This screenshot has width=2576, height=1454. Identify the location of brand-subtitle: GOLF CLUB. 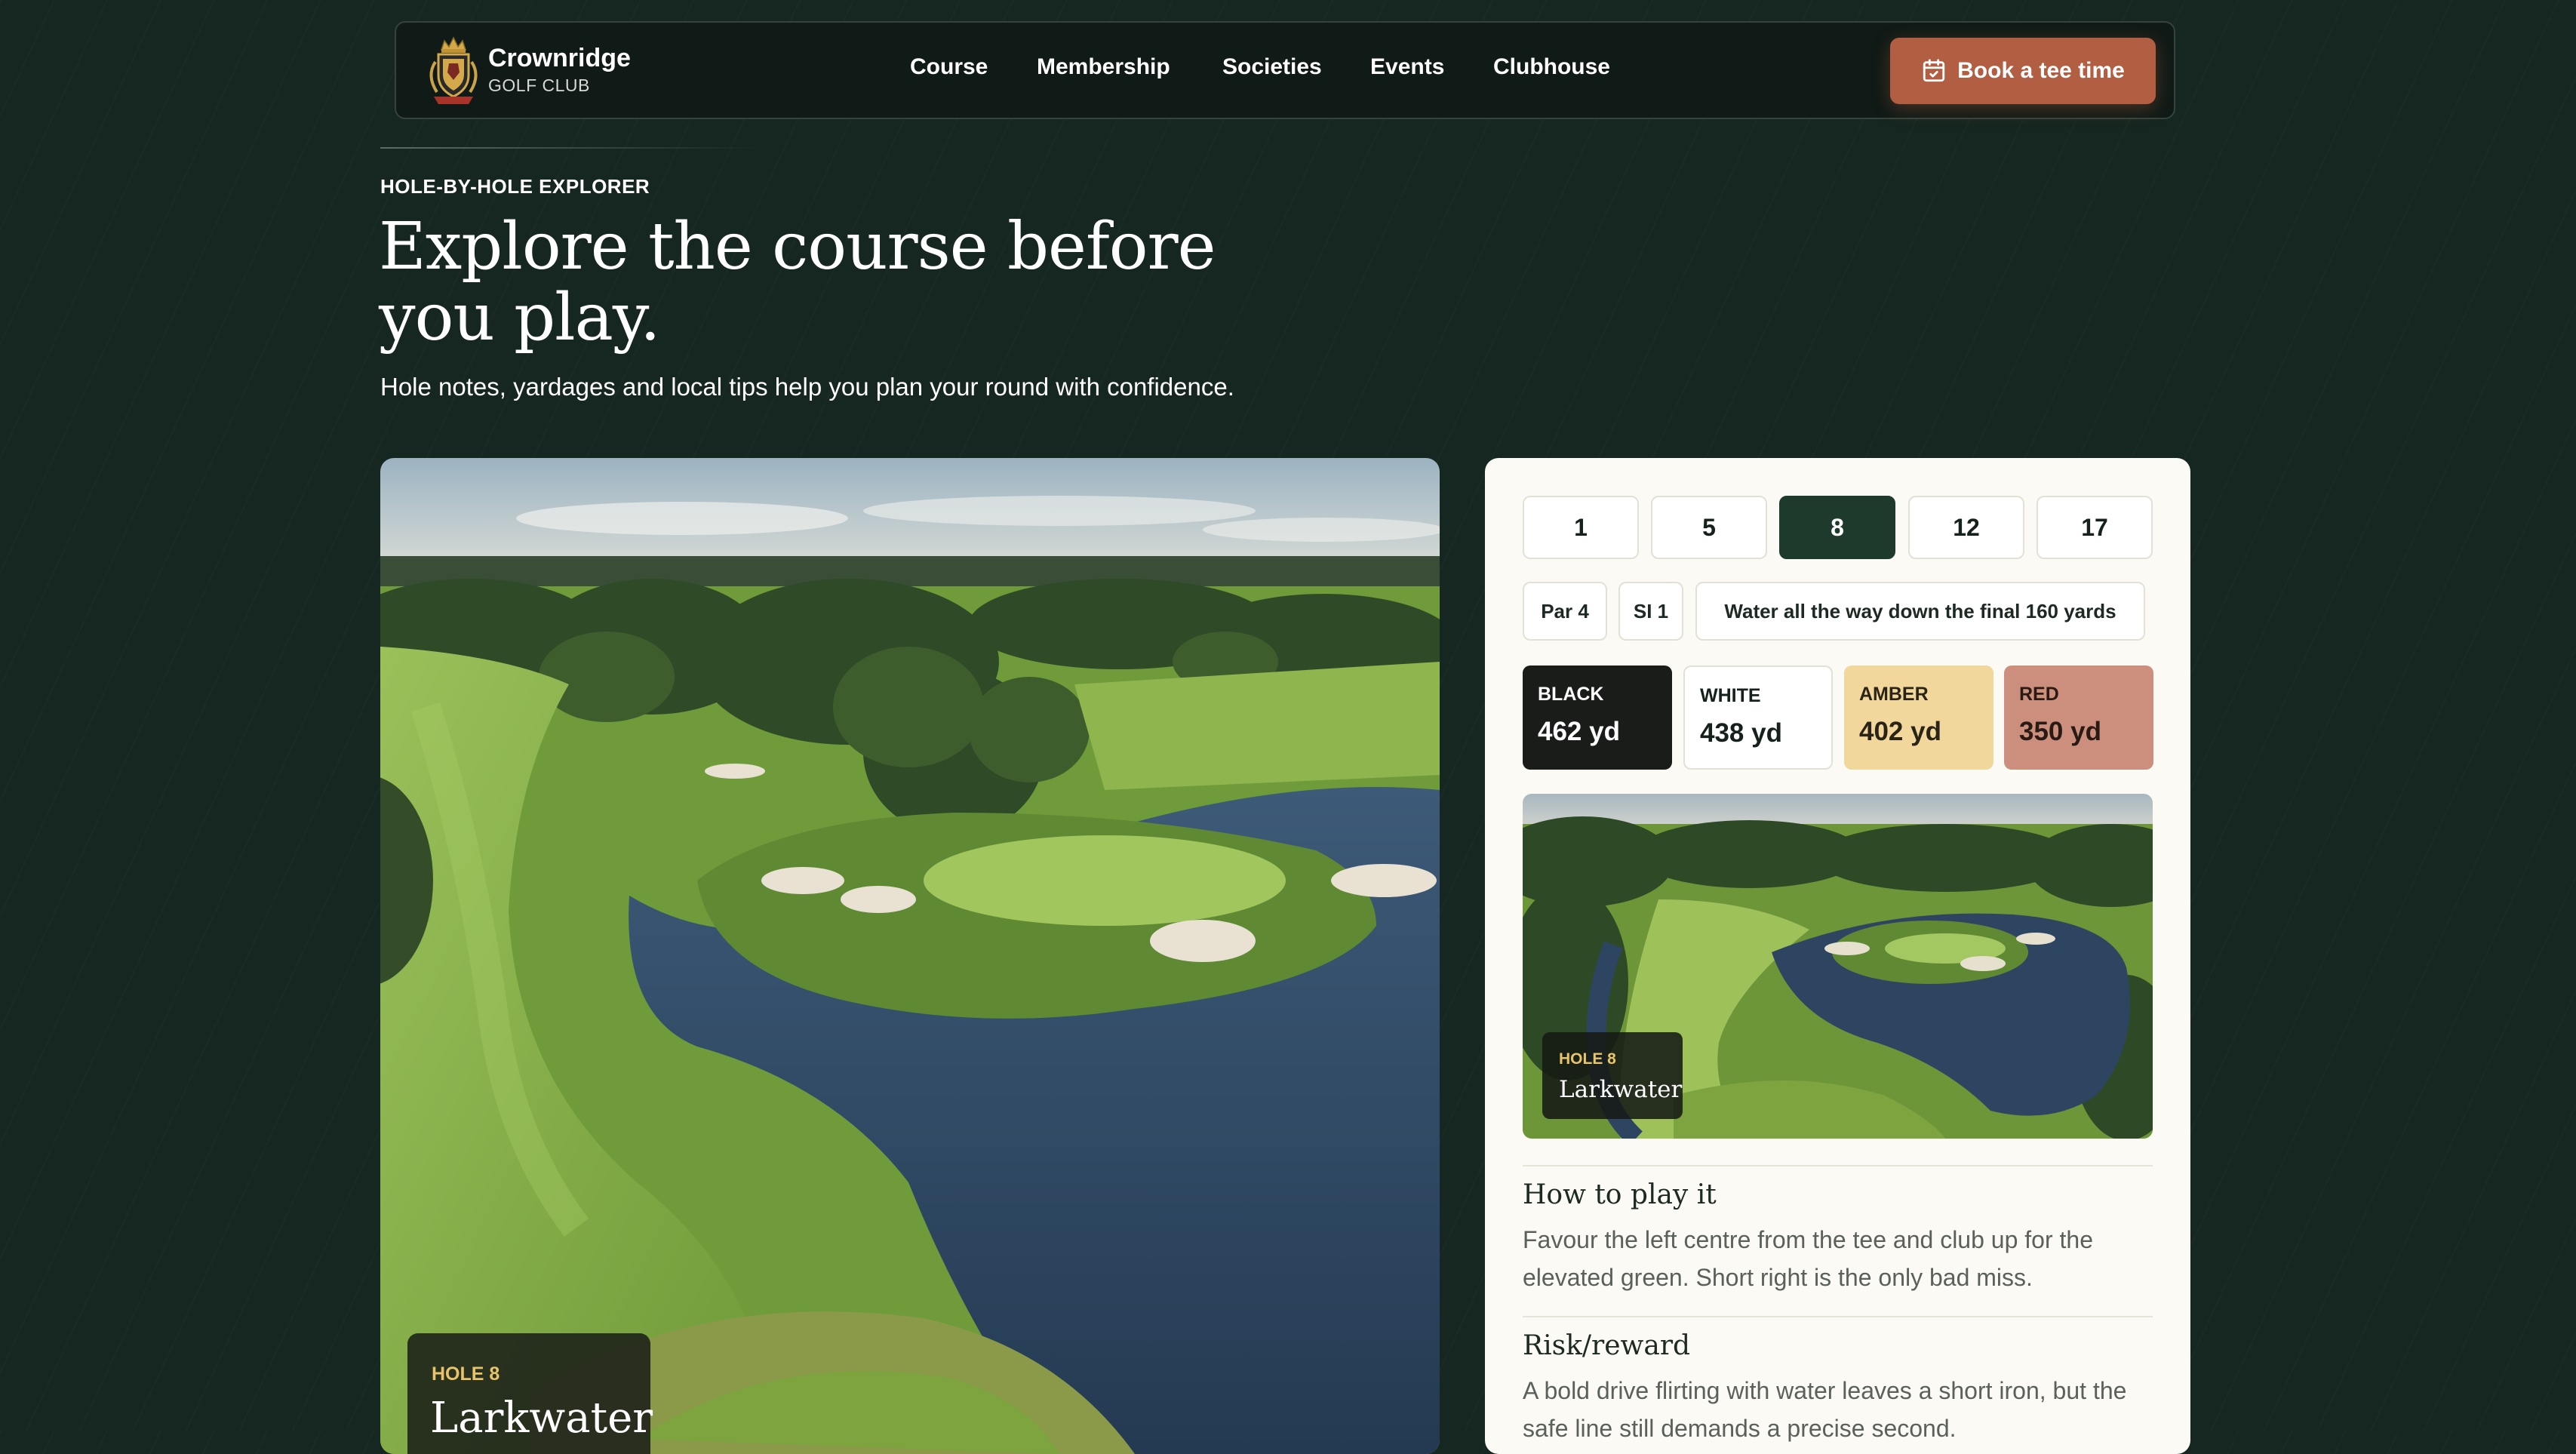
(539, 85).